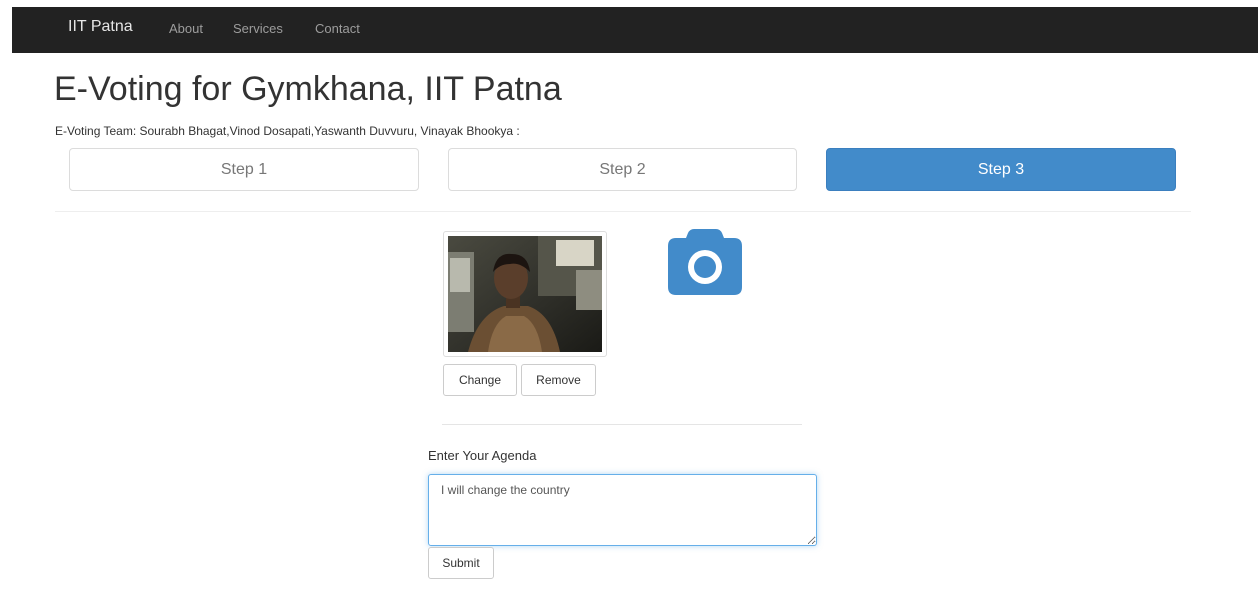 The height and width of the screenshot is (595, 1258). Describe the element at coordinates (705, 262) in the screenshot. I see `camera-icon` at that location.